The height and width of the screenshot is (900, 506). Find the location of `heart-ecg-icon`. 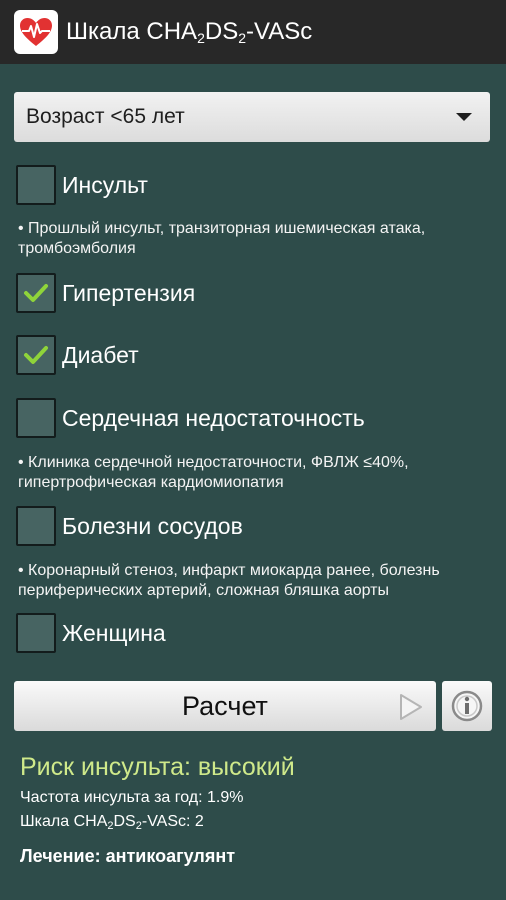

heart-ecg-icon is located at coordinates (36, 32).